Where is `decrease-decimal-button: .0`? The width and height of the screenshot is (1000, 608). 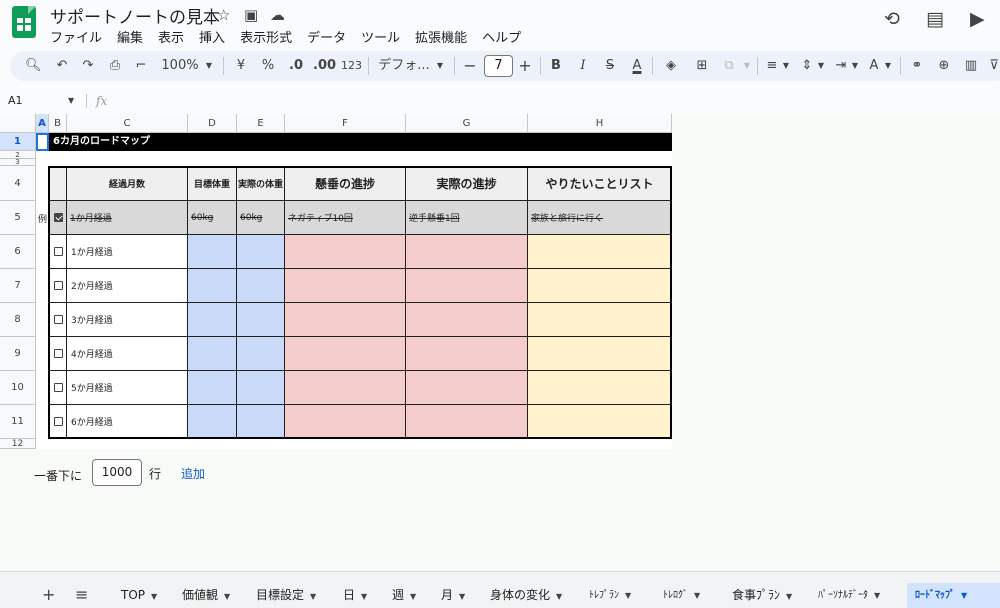
decrease-decimal-button: .0 is located at coordinates (296, 66).